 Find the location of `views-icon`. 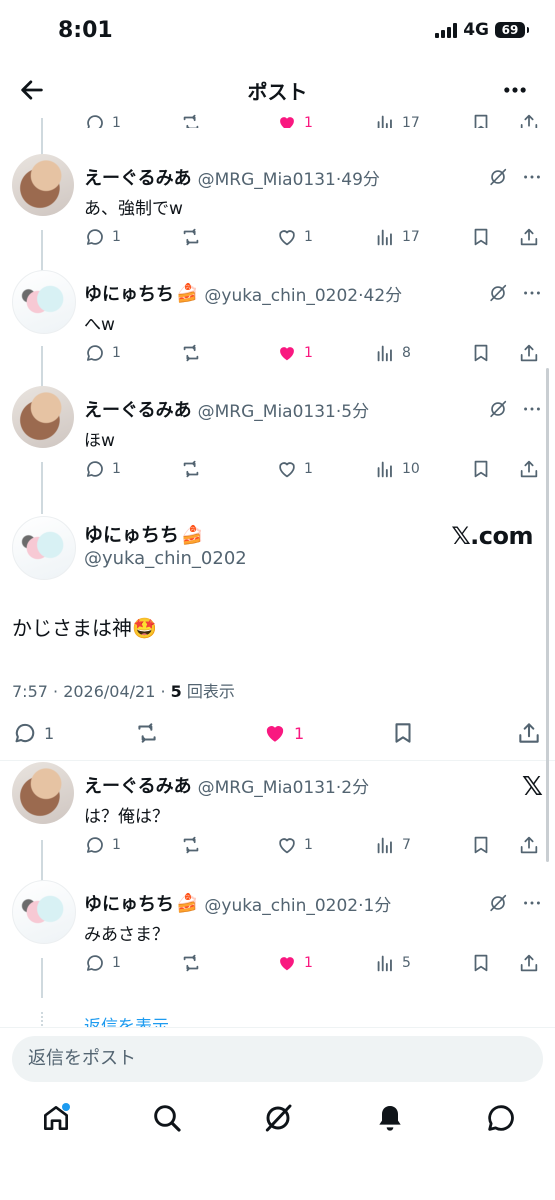

views-icon is located at coordinates (384, 469).